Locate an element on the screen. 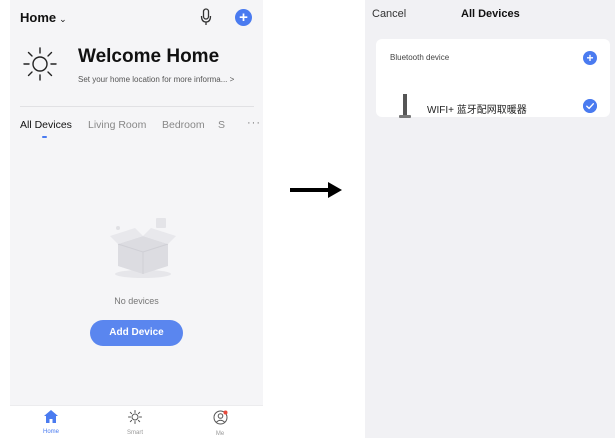 The image size is (615, 438). bluetooth-device-card: Bluetooth device + WIFI+ 蓝牙配网取暖器 is located at coordinates (493, 78).